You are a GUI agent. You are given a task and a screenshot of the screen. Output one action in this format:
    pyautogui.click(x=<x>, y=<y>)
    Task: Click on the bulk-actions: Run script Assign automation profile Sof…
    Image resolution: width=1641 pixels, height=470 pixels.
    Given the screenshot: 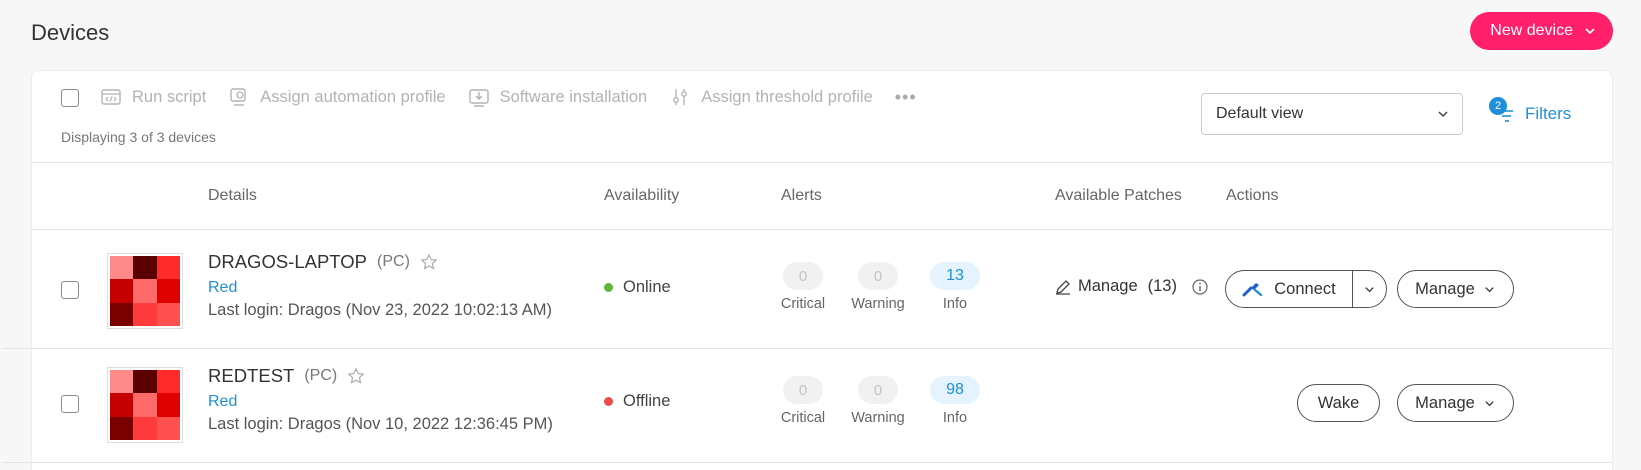 What is the action you would take?
    pyautogui.click(x=508, y=97)
    